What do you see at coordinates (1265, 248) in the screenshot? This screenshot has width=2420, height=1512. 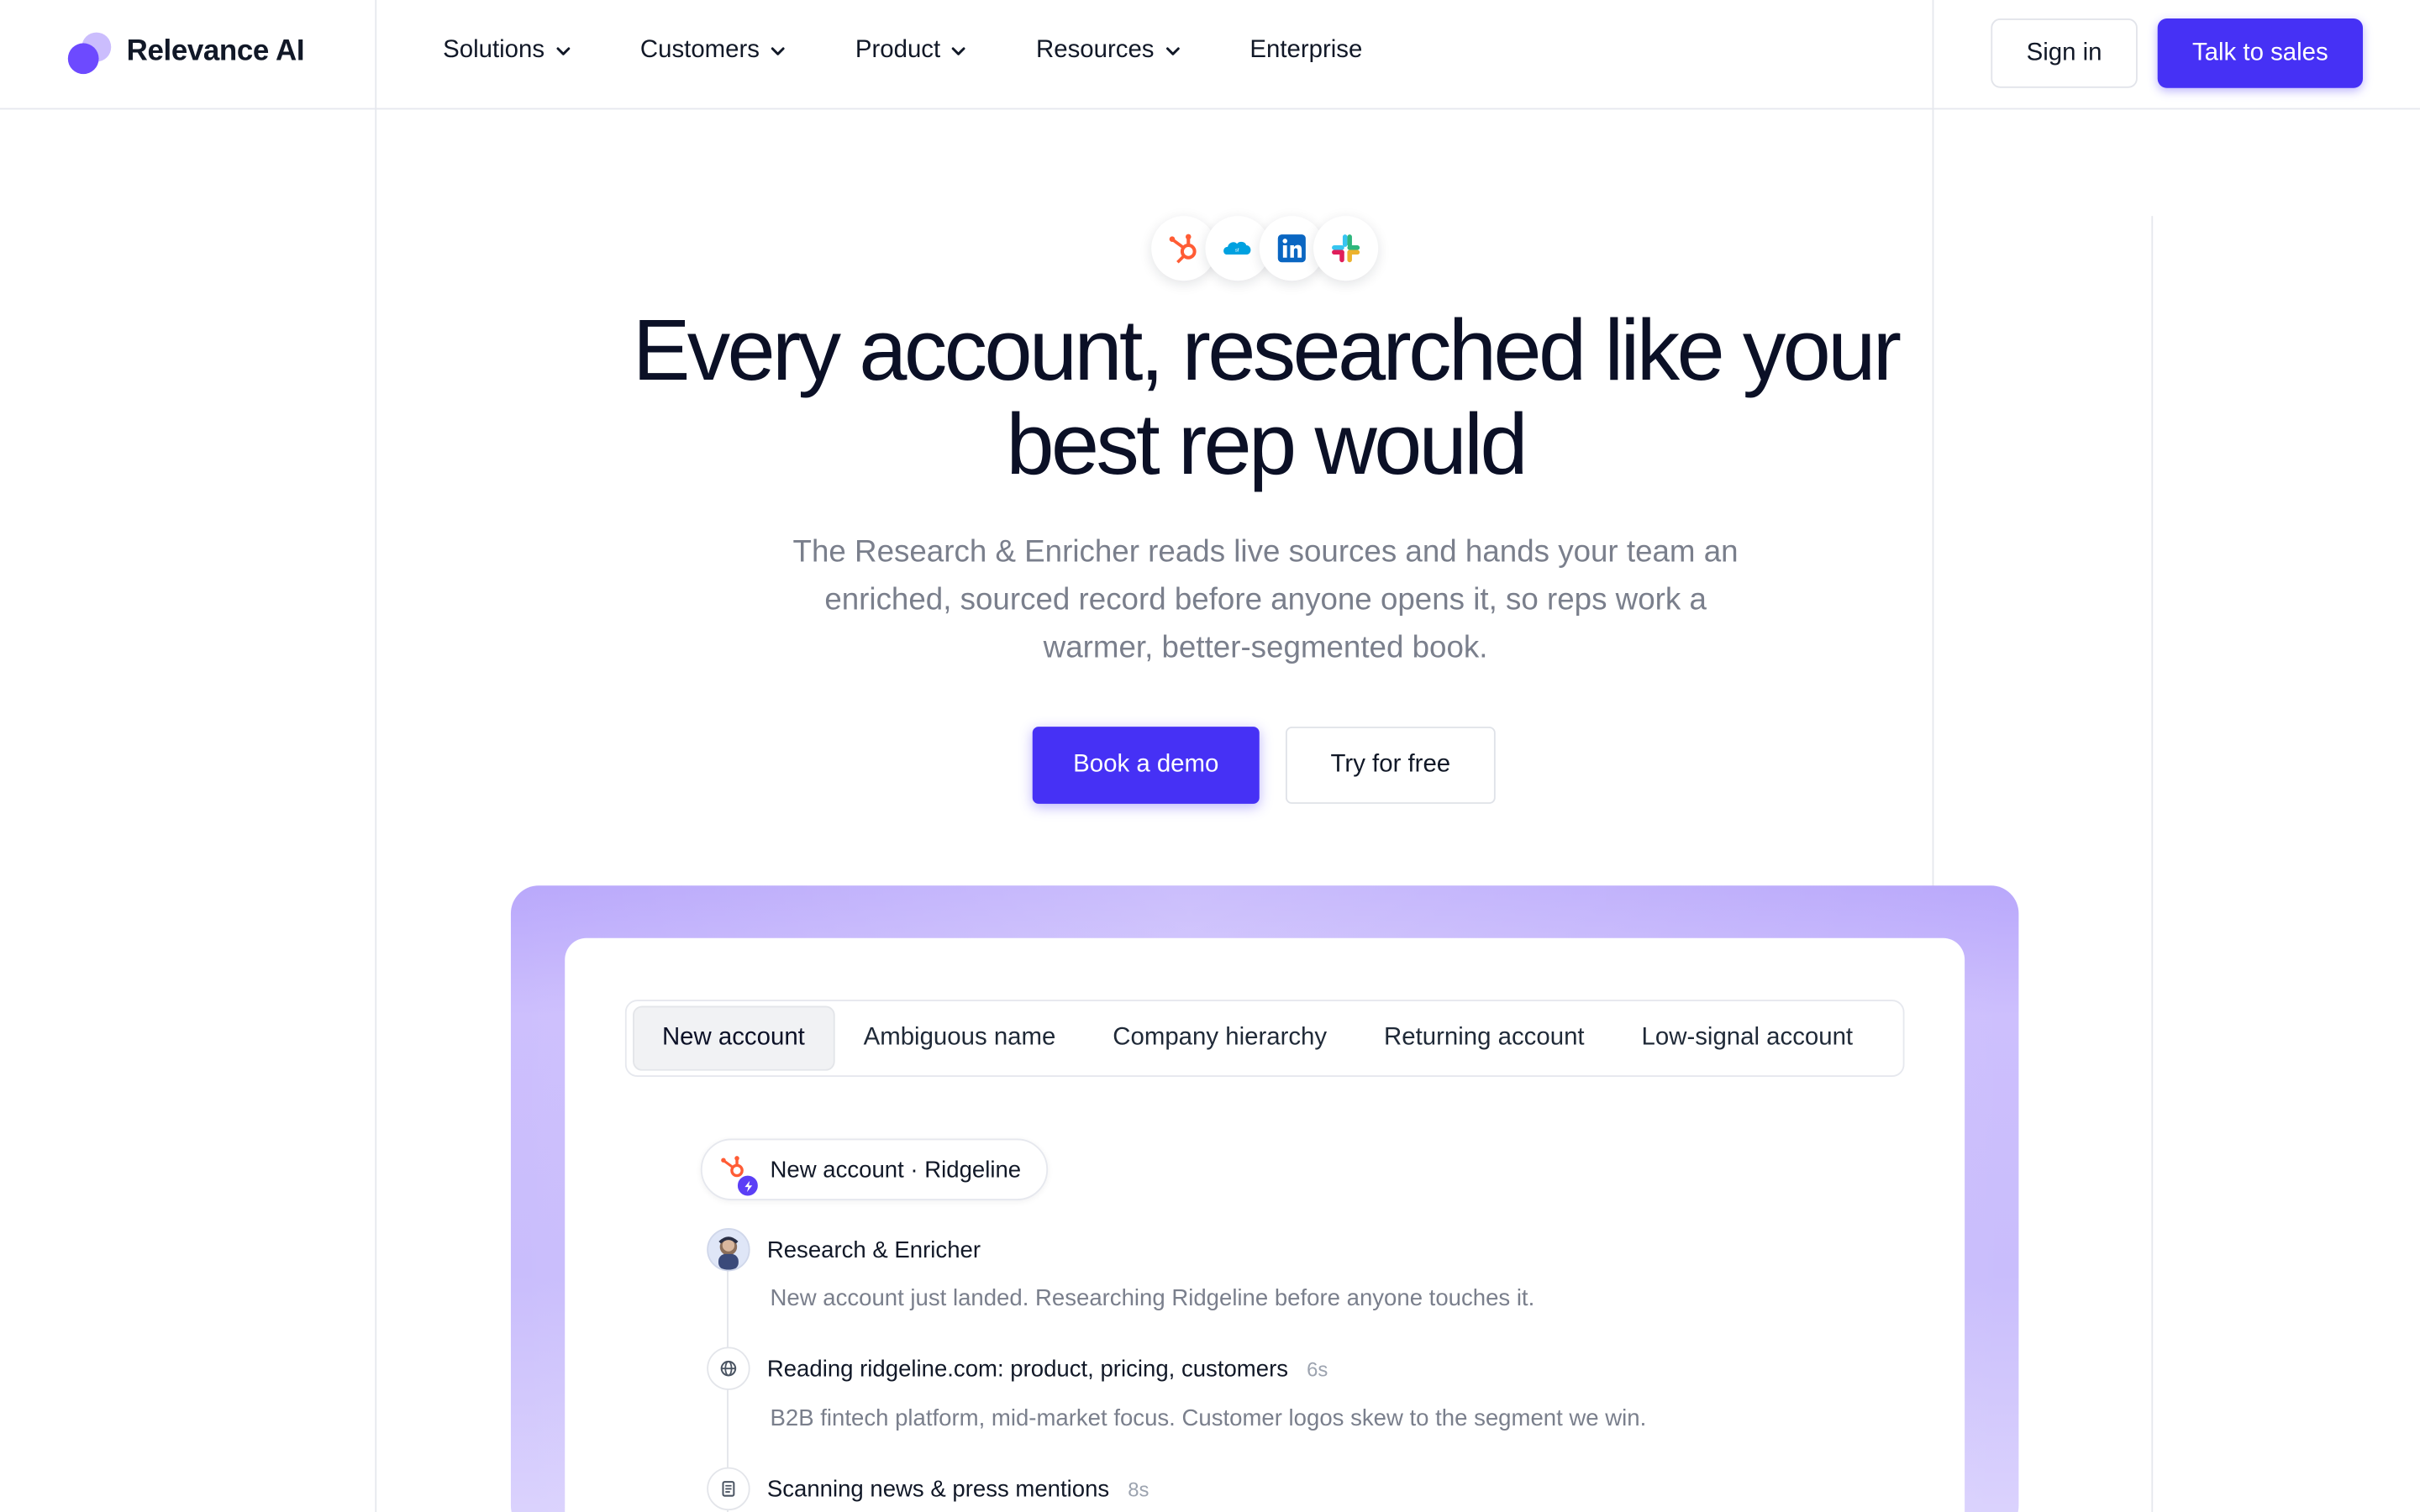 I see `integration-icons: sf` at bounding box center [1265, 248].